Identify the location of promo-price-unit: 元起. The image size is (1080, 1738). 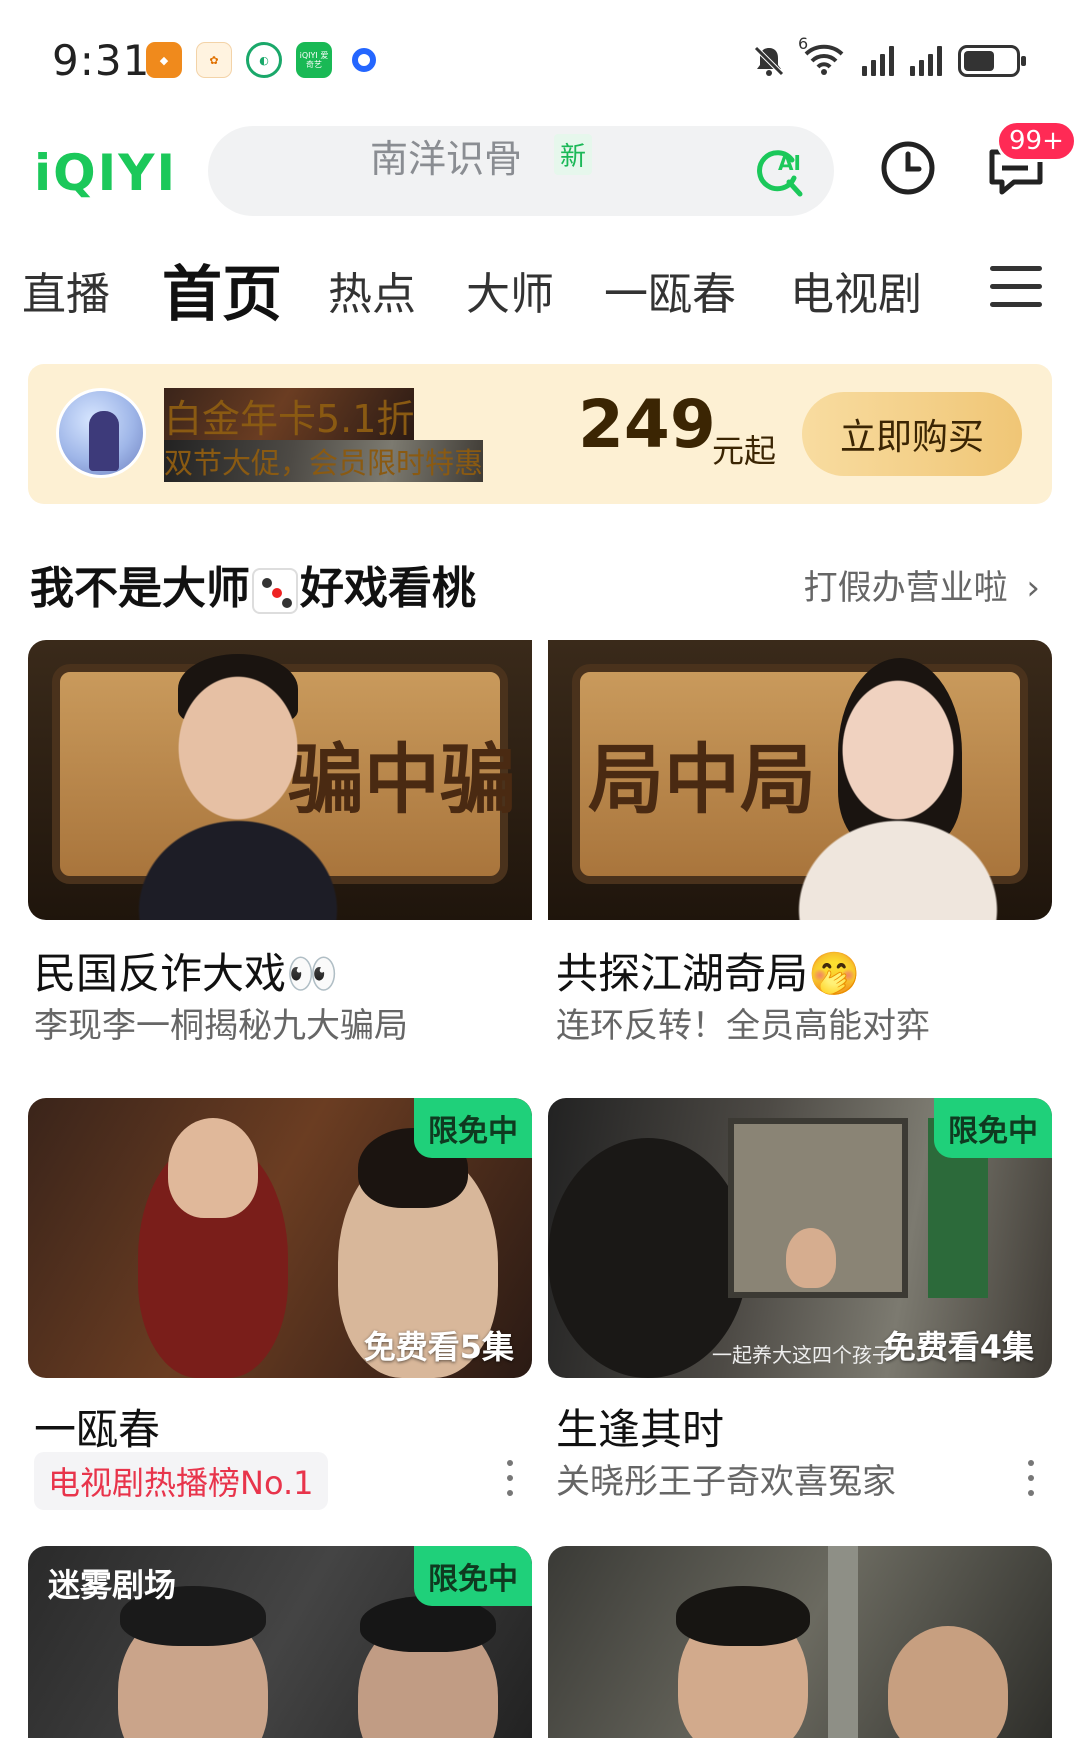
(744, 451).